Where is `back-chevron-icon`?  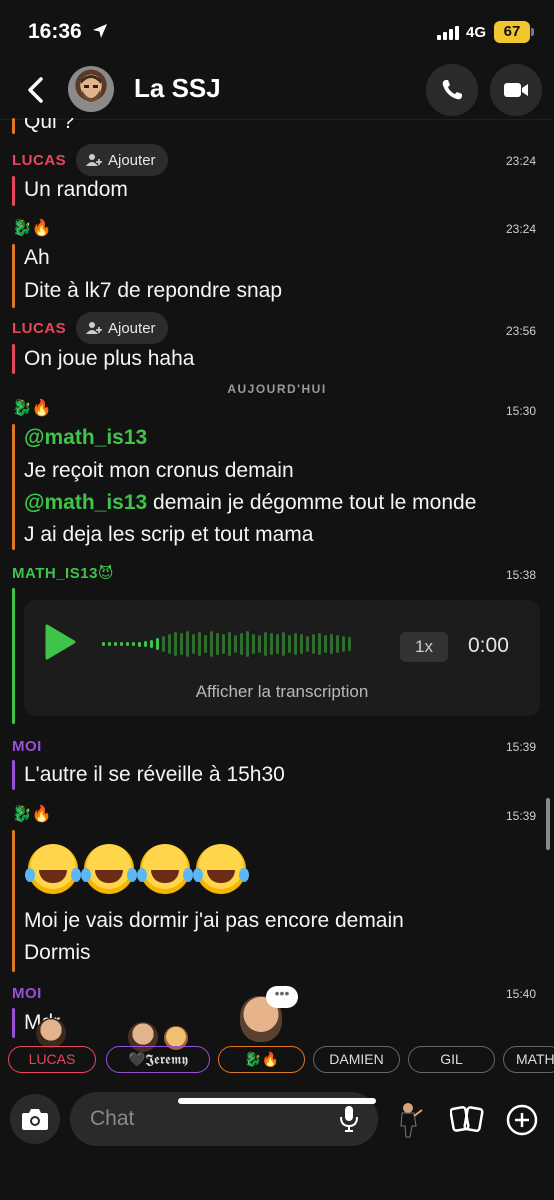
back-chevron-icon is located at coordinates (36, 90).